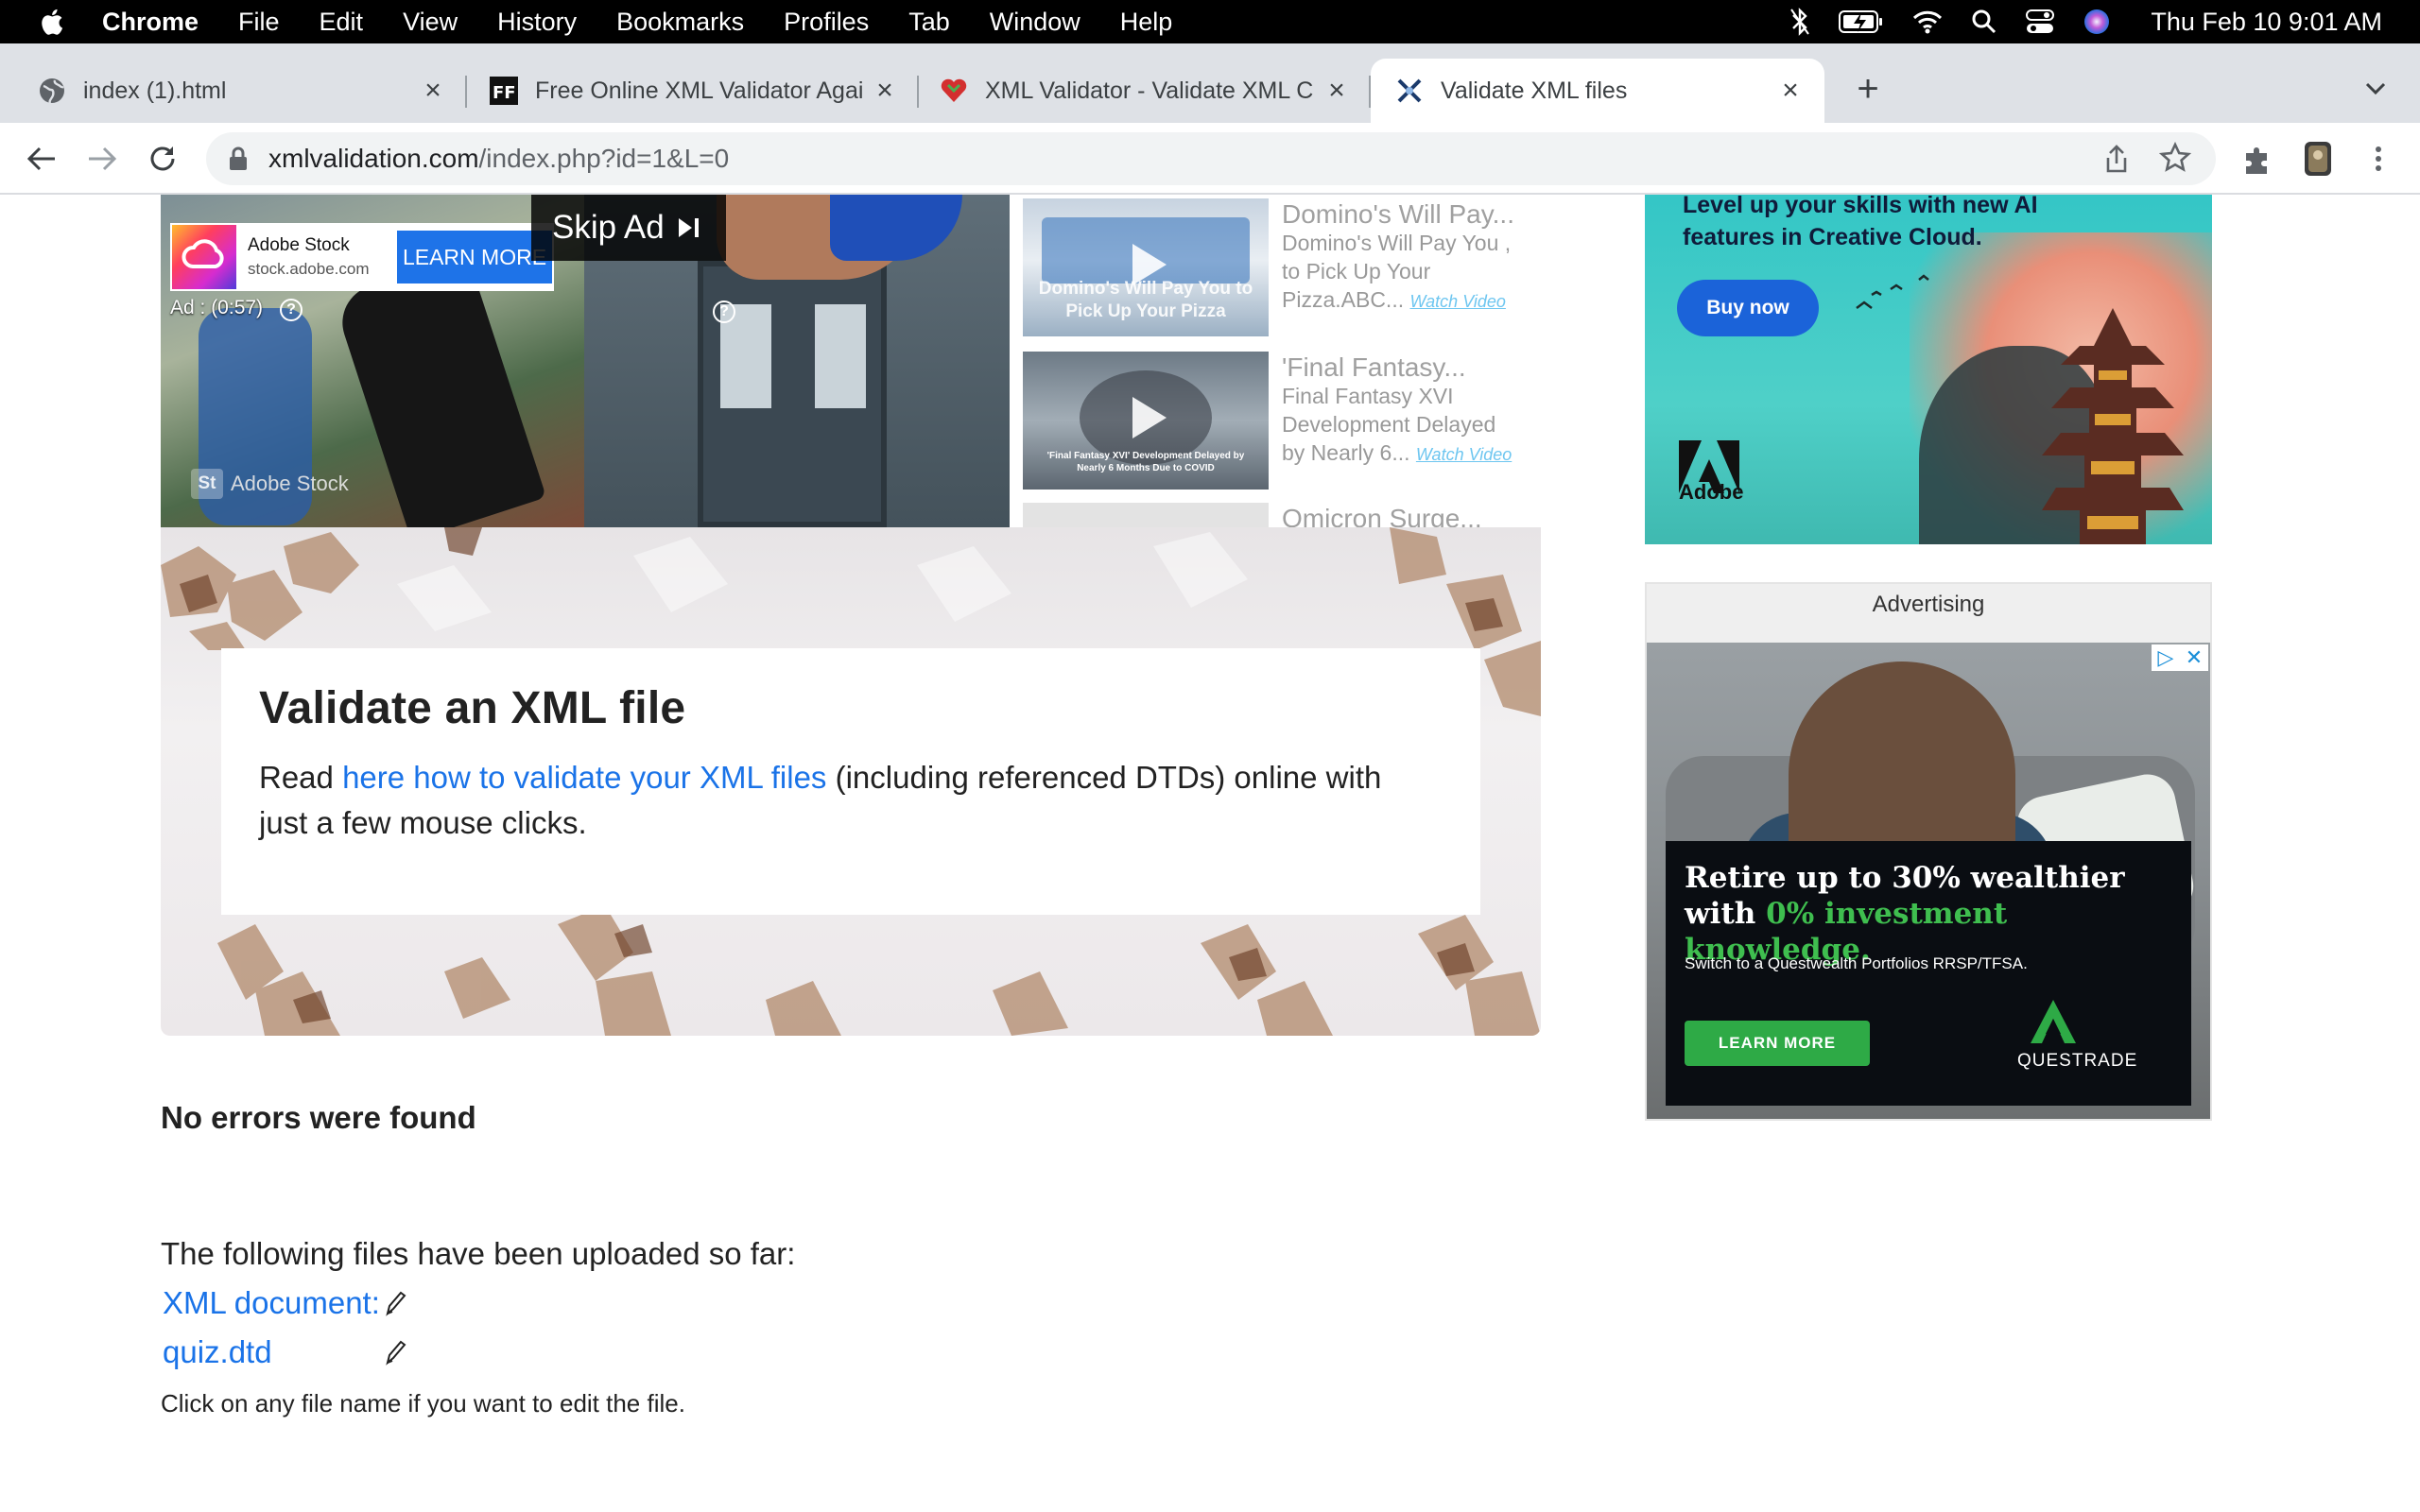 The height and width of the screenshot is (1512, 2420). Describe the element at coordinates (1861, 21) in the screenshot. I see `battery-charging-icon` at that location.